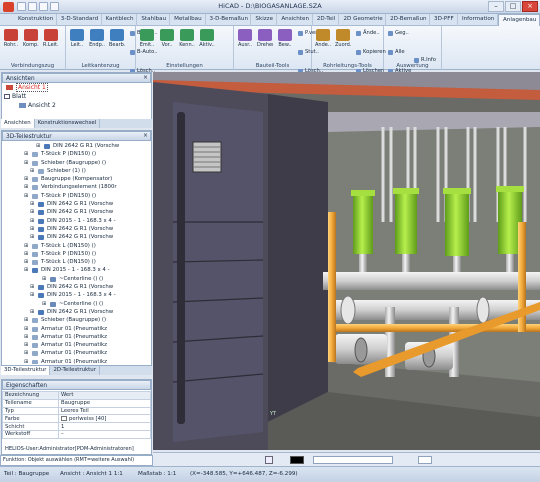 Image resolution: width=540 pixels, height=482 pixels. Describe the element at coordinates (76, 179) in the screenshot. I see `tree-item: ⊞ Baugruppe (Kompensator)` at that location.